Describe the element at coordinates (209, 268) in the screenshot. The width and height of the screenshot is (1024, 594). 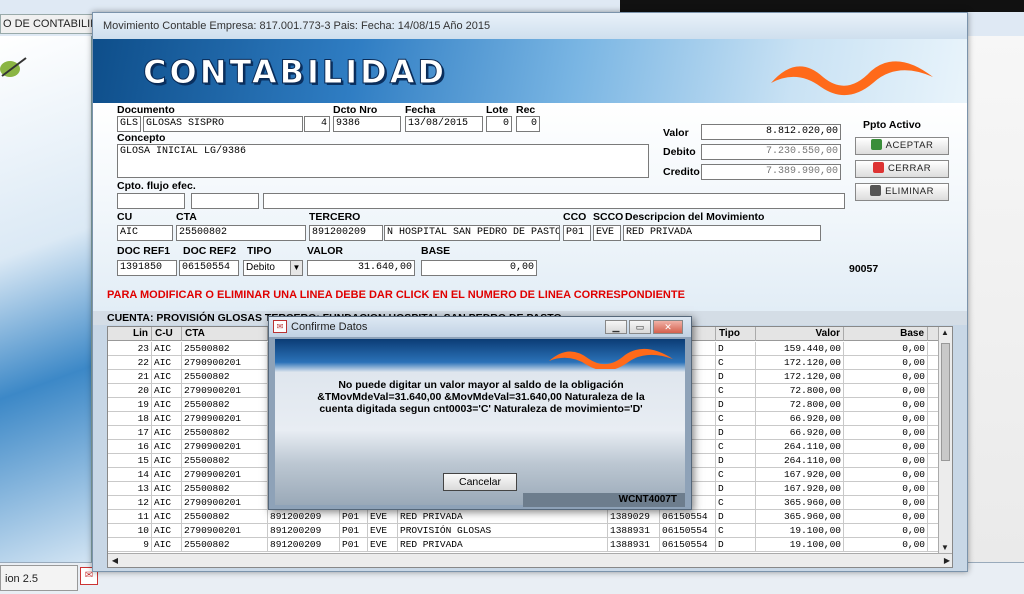
I see `doc-ref2-field: 06150554` at that location.